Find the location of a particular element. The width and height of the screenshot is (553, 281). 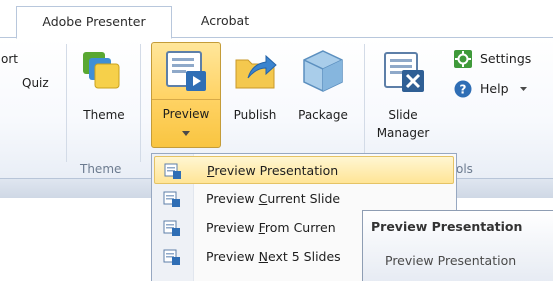

theme-label: Theme is located at coordinates (104, 115).